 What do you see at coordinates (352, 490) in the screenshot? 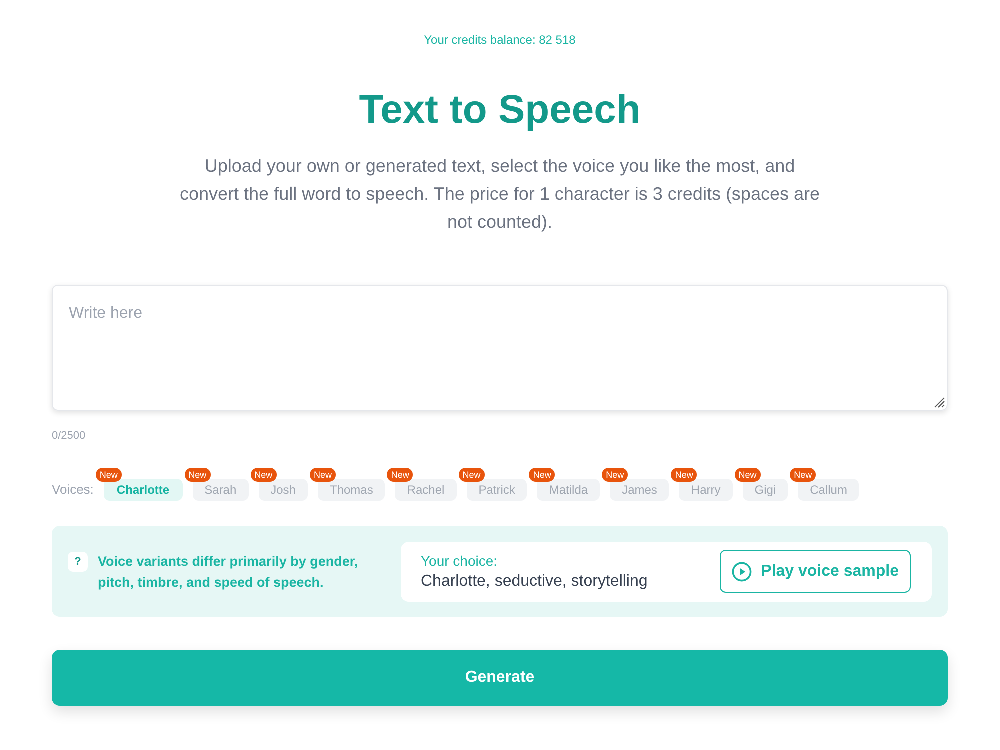
I see `voice-chip: Thomas` at bounding box center [352, 490].